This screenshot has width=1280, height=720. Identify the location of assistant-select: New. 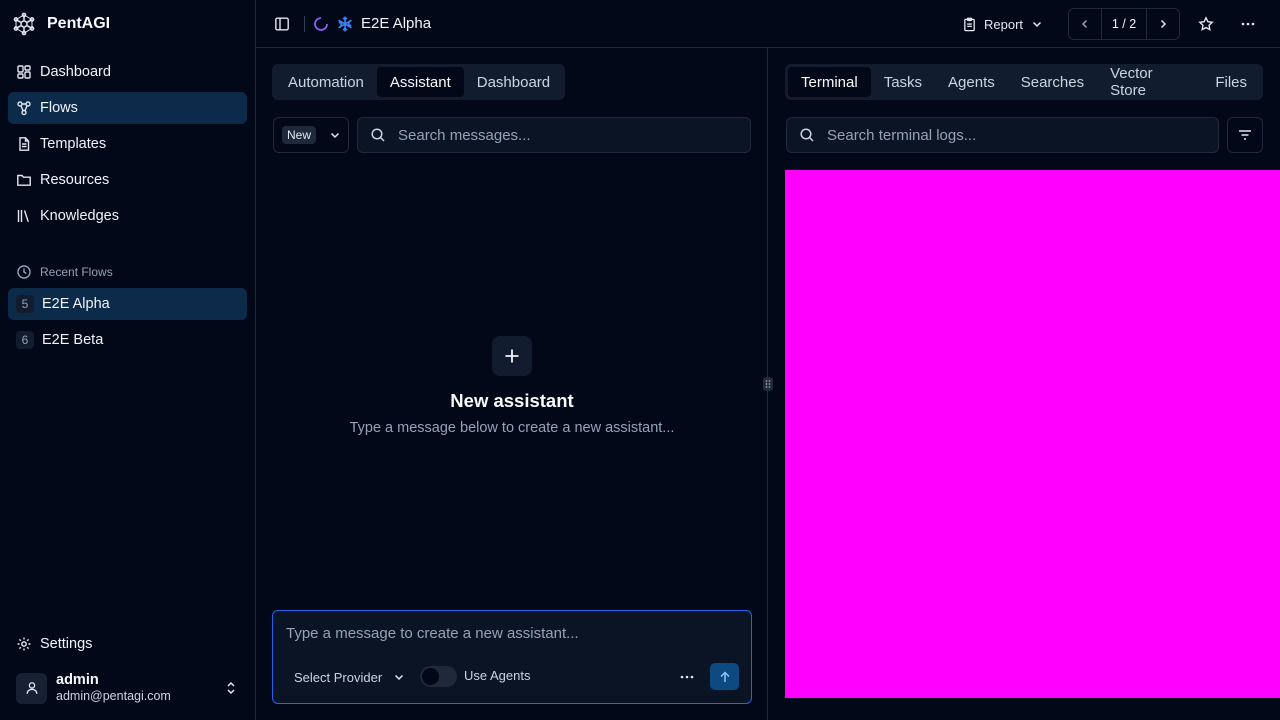
(311, 135).